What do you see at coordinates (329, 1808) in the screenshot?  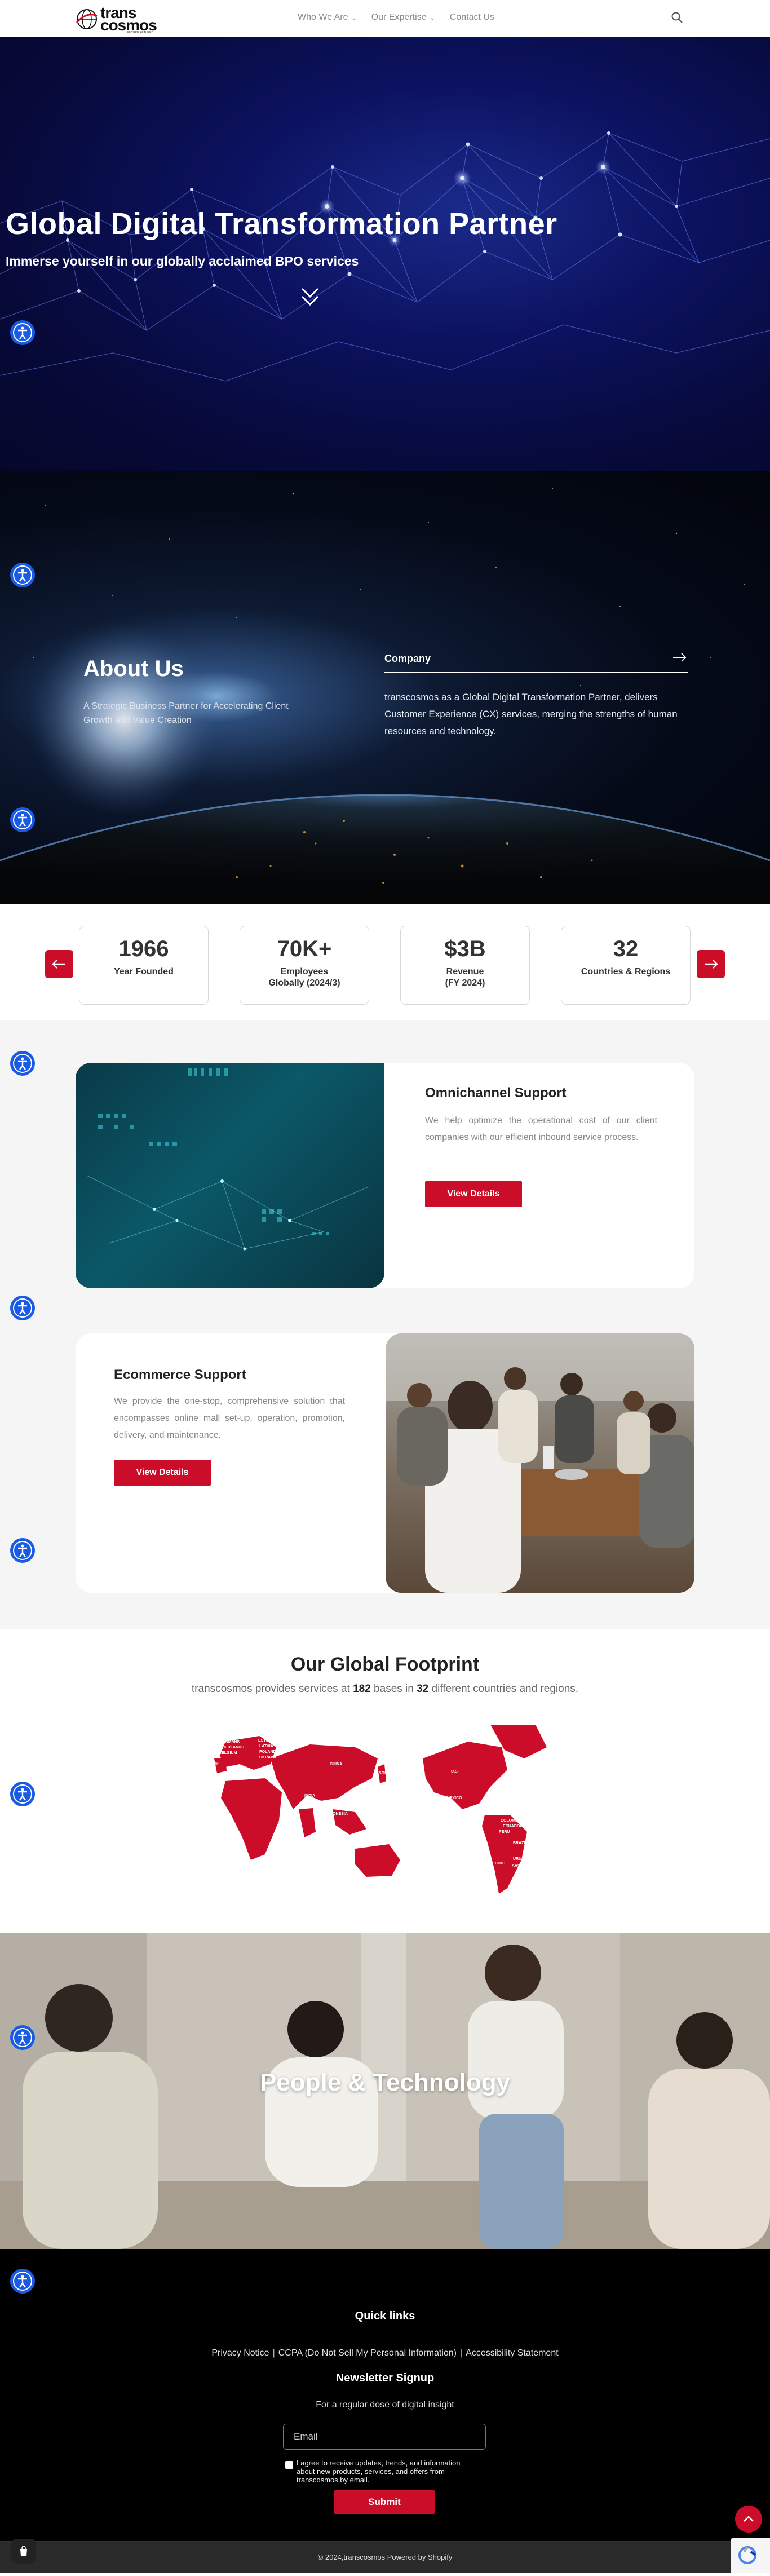 I see `map-label: SINGAPORE` at bounding box center [329, 1808].